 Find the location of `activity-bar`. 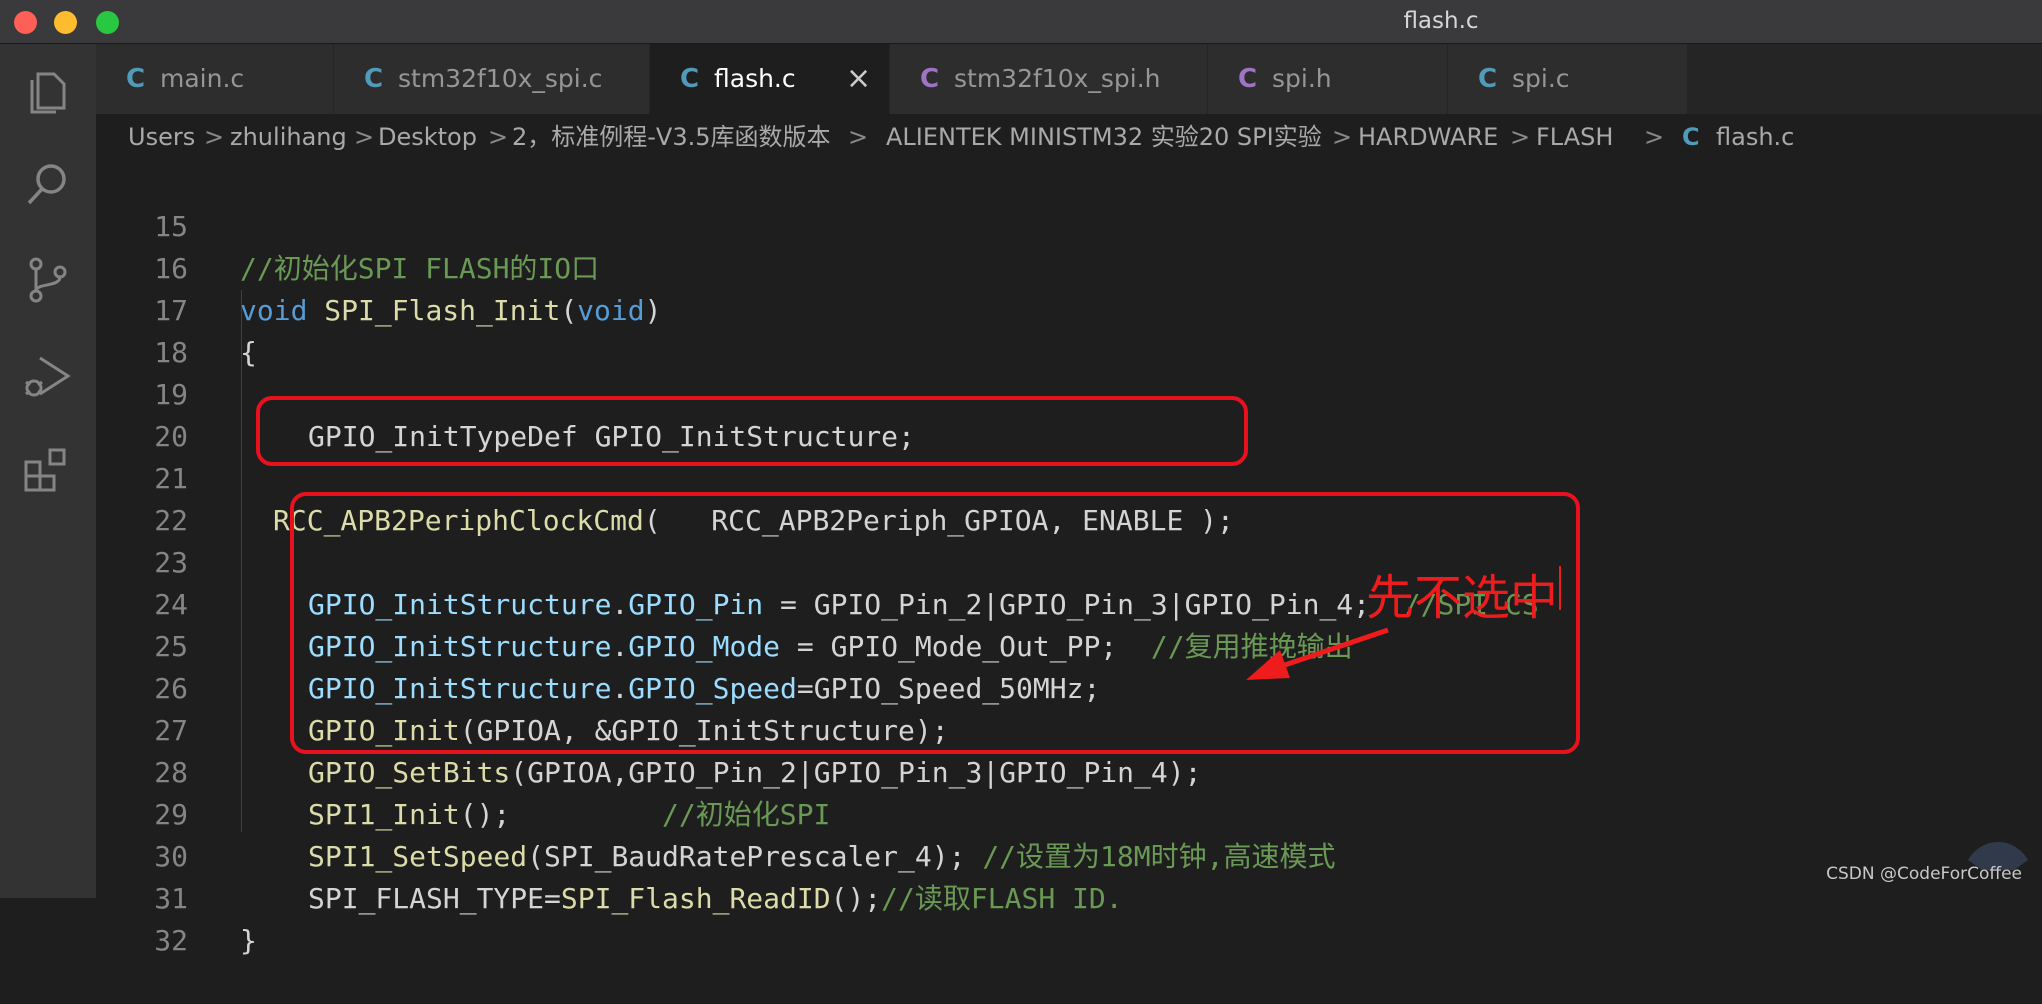

activity-bar is located at coordinates (48, 471).